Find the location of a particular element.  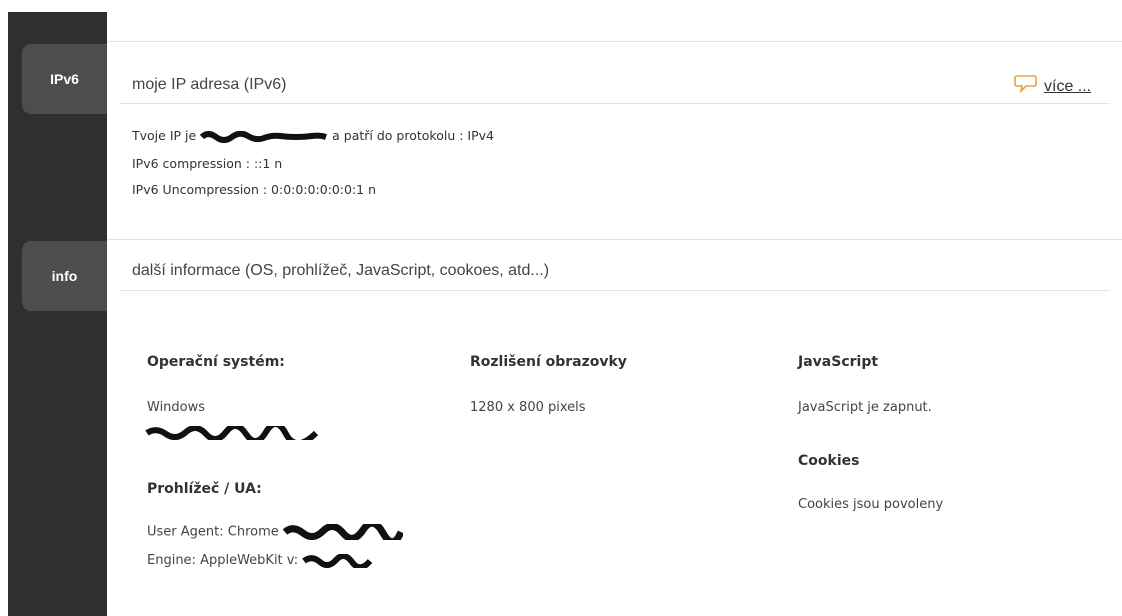

divider-ipv6-title is located at coordinates (615, 103).